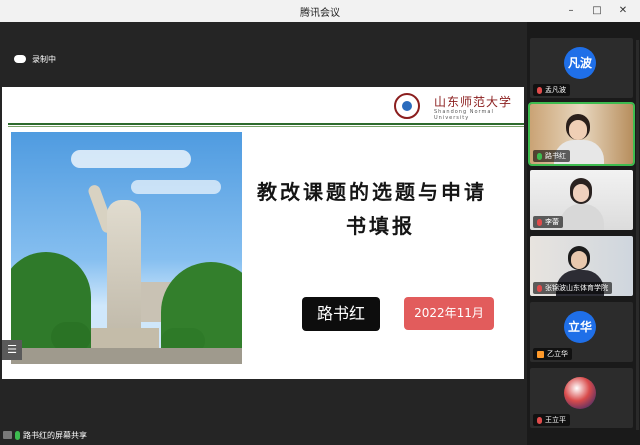 This screenshot has width=640, height=445. Describe the element at coordinates (20, 59) in the screenshot. I see `cloud-record-icon` at that location.